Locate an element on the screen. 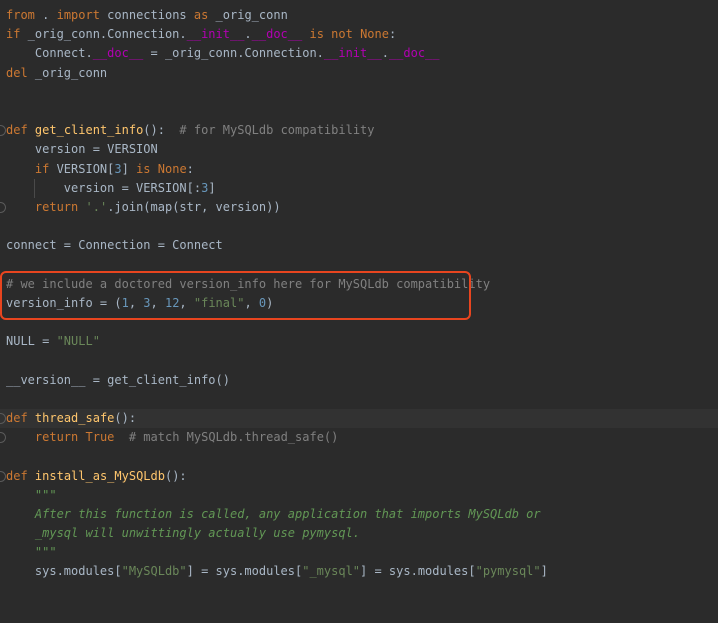 The image size is (718, 623). code-token: connections is located at coordinates (146, 15).